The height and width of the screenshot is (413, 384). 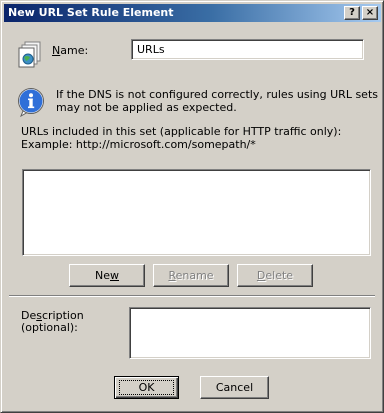 What do you see at coordinates (192, 296) in the screenshot?
I see `separator` at bounding box center [192, 296].